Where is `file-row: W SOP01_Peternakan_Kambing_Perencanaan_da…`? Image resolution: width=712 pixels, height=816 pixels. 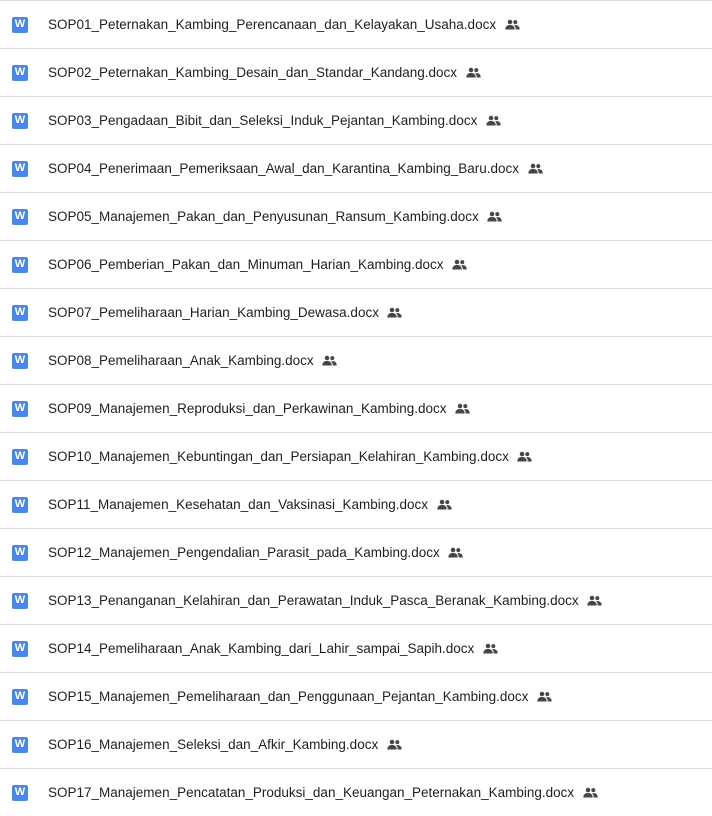 file-row: W SOP01_Peternakan_Kambing_Perencanaan_da… is located at coordinates (356, 25).